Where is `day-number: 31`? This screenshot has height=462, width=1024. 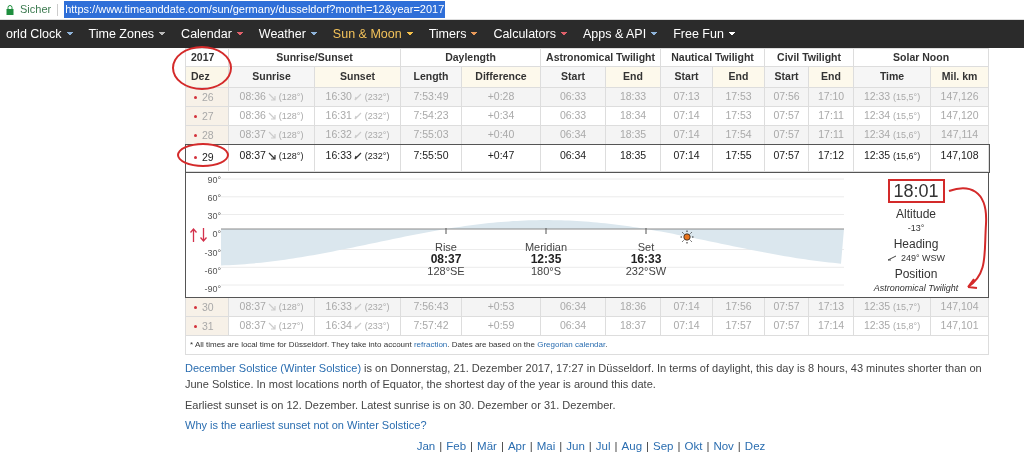
day-number: 31 is located at coordinates (208, 326).